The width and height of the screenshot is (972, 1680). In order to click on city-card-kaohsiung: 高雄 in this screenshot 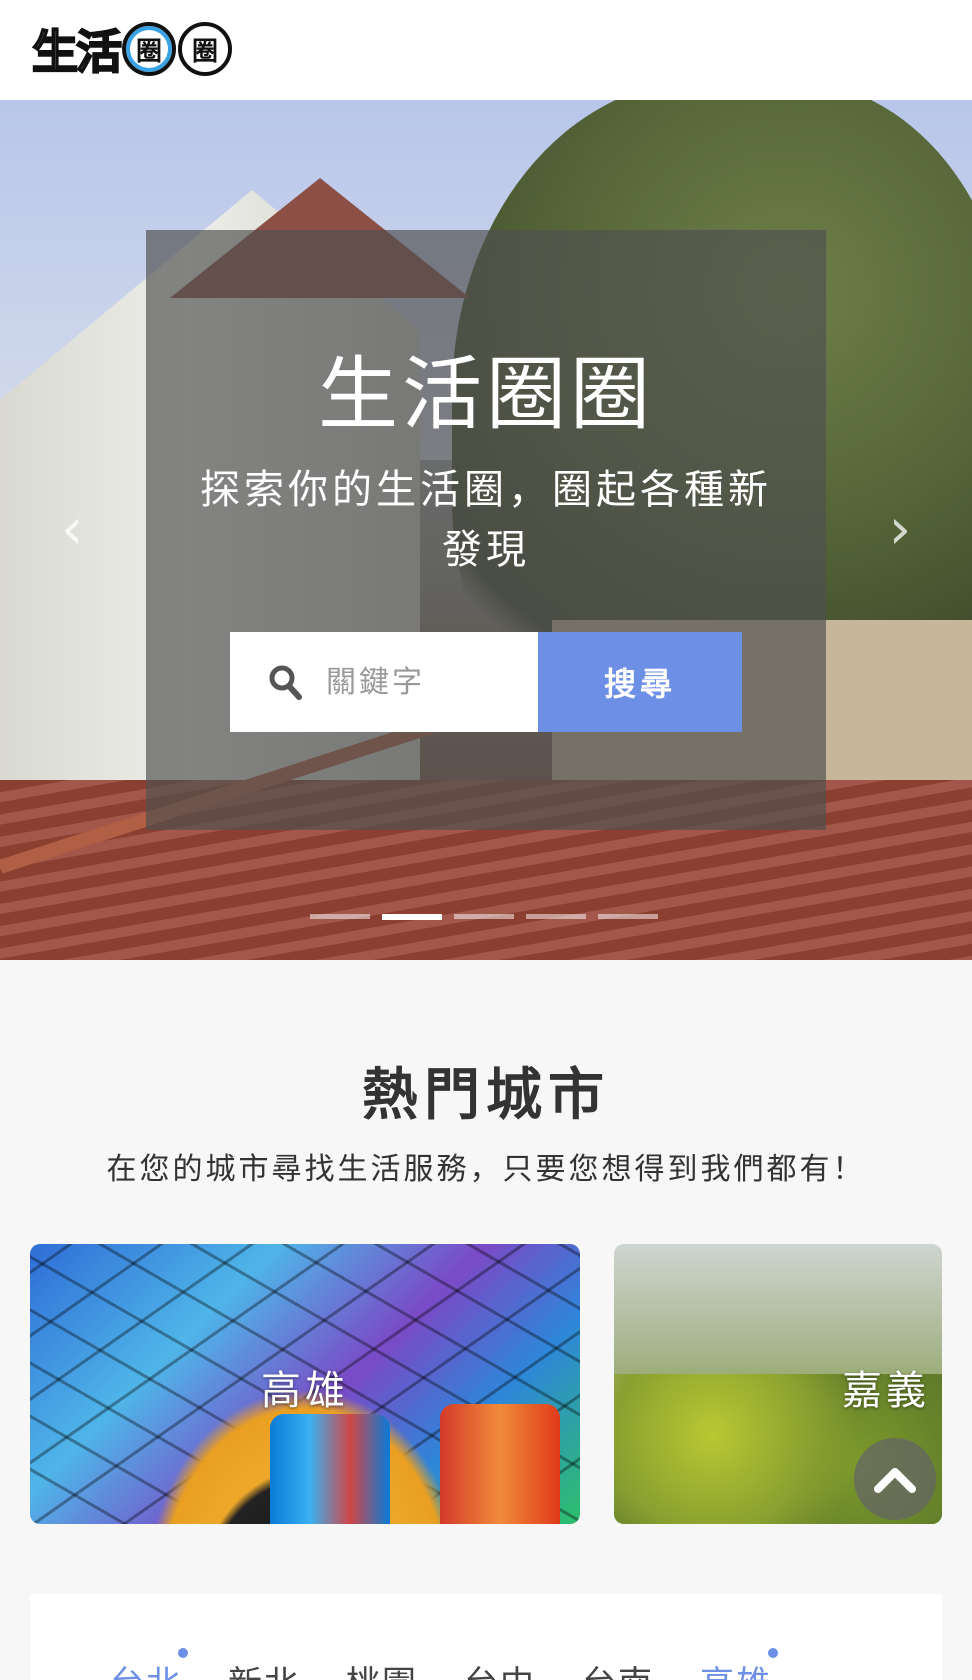, I will do `click(305, 1384)`.